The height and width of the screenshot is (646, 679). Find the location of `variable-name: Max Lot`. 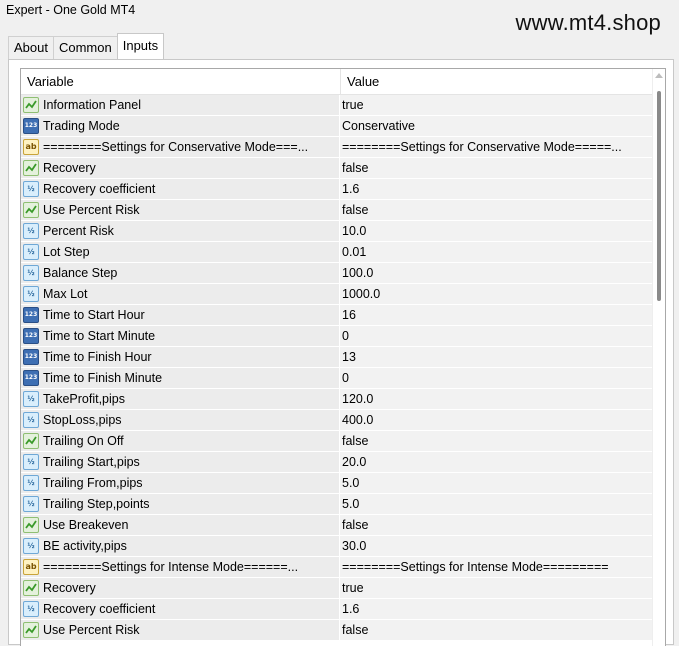

variable-name: Max Lot is located at coordinates (65, 294).